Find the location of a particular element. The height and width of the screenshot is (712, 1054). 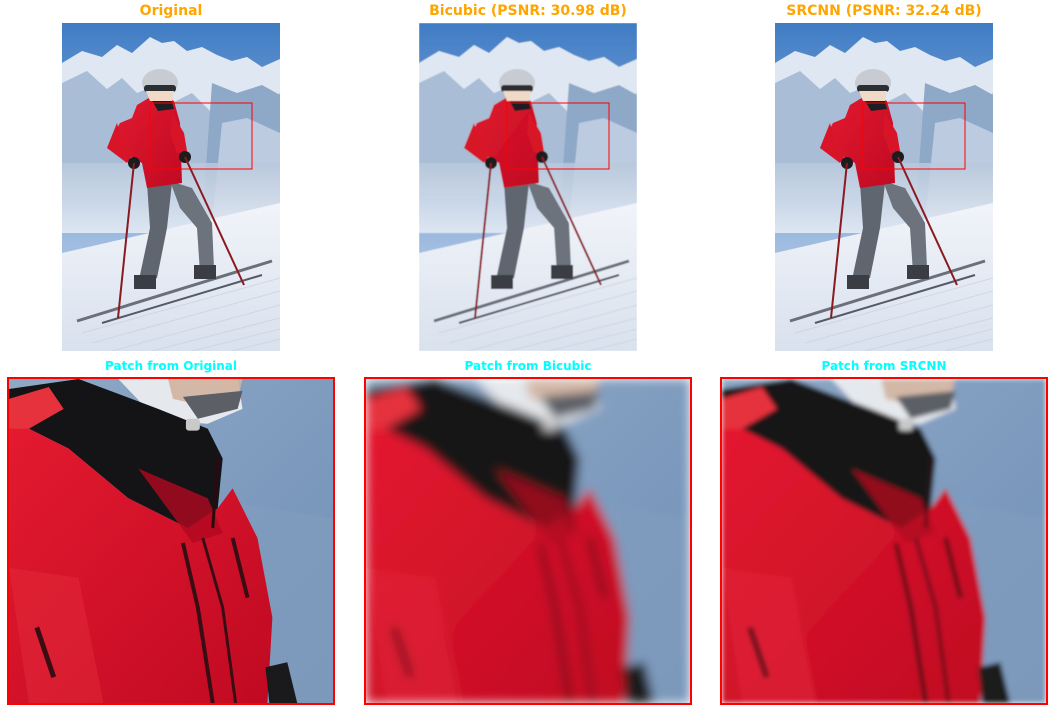

srcnn-title: SRCNN (PSNR: 32.24 dB) is located at coordinates (884, 11).